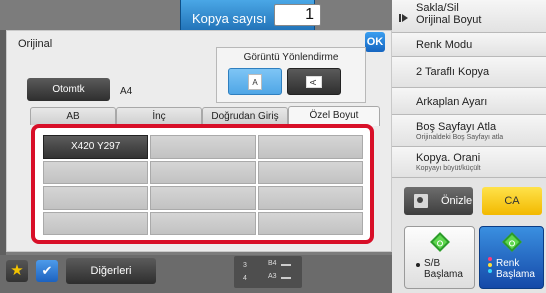 The height and width of the screenshot is (293, 546). I want to click on preview-label: Önizle, so click(457, 201).